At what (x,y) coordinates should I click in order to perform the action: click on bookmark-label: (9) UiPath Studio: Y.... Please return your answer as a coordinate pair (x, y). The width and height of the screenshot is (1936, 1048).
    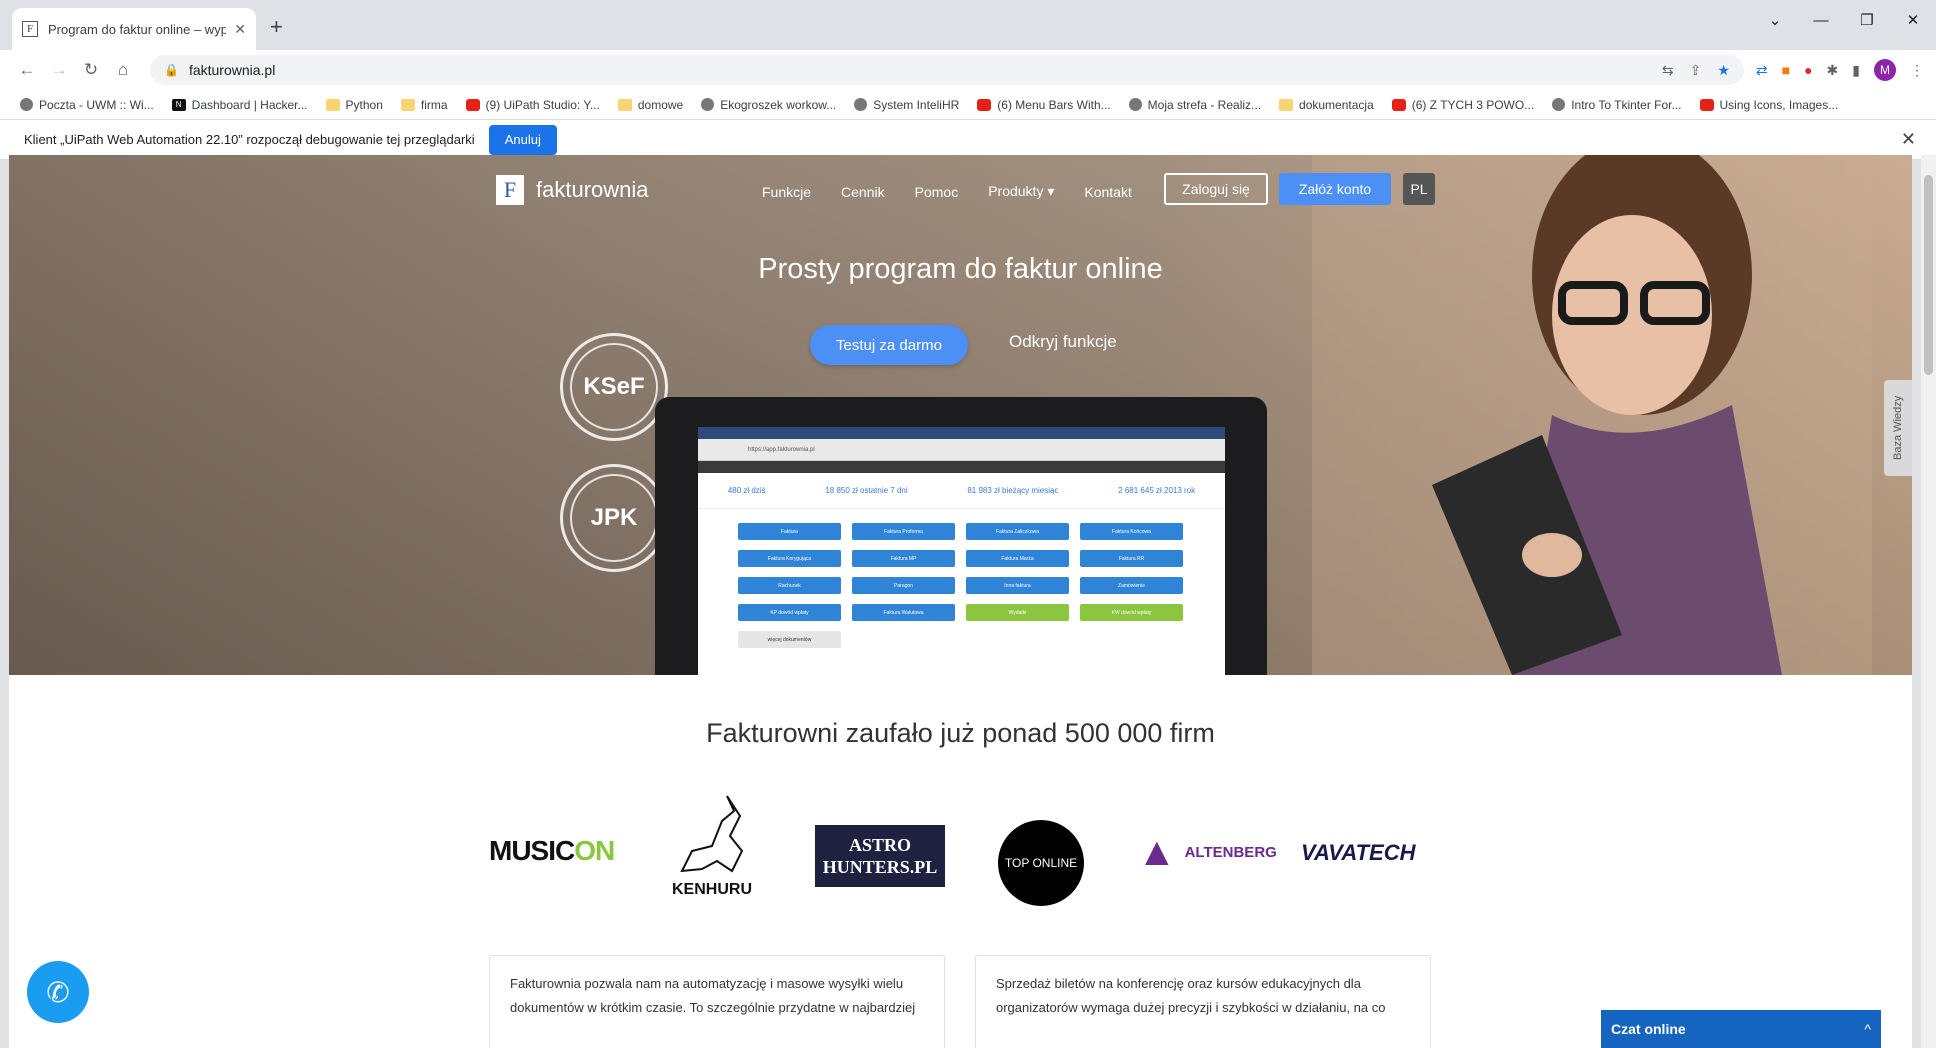
    Looking at the image, I should click on (542, 104).